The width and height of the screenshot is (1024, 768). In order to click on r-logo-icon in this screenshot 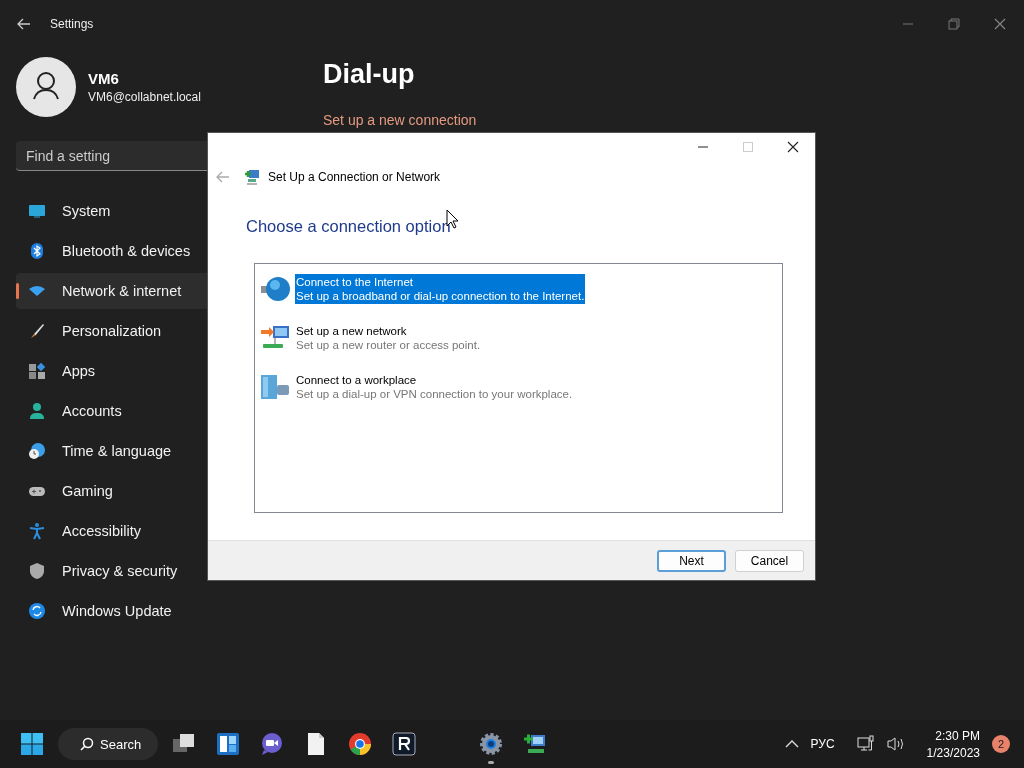, I will do `click(404, 744)`.